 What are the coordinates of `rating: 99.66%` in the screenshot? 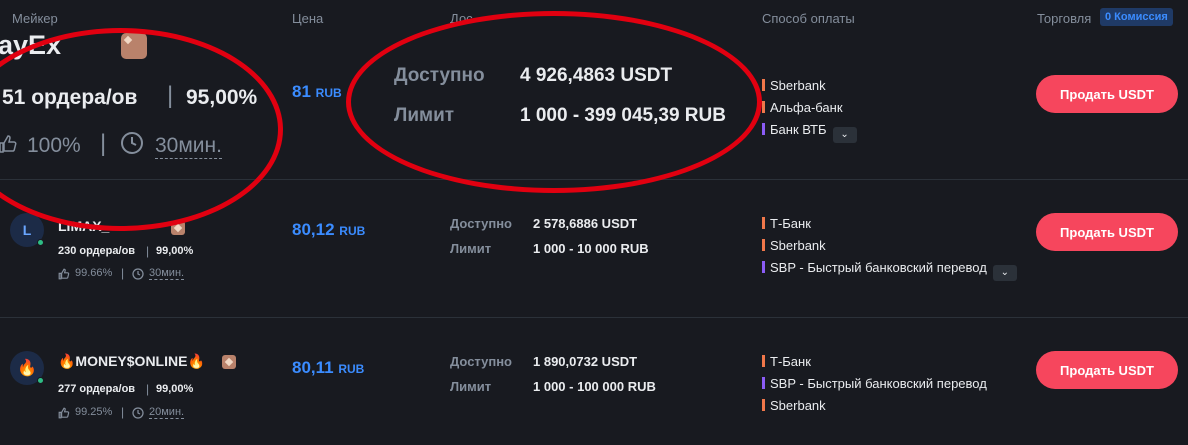 It's located at (94, 273).